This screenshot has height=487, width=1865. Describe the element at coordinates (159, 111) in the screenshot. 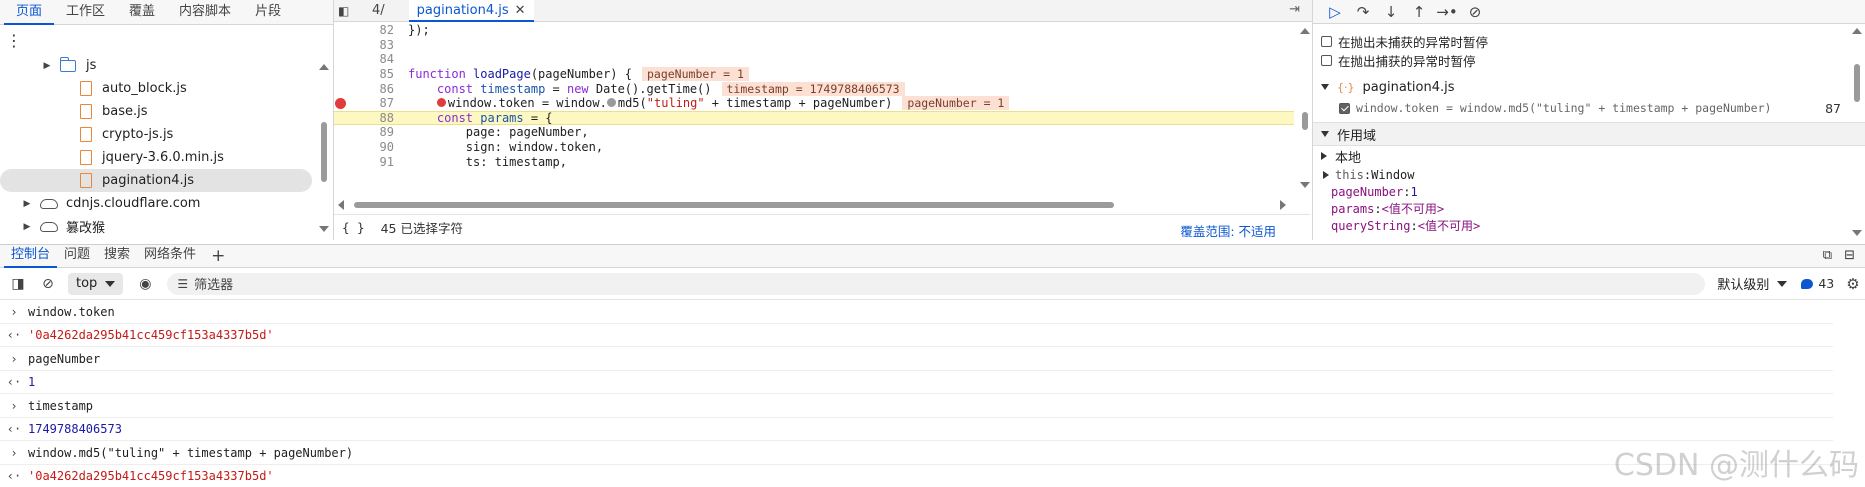

I see `tree-item: base.js` at that location.